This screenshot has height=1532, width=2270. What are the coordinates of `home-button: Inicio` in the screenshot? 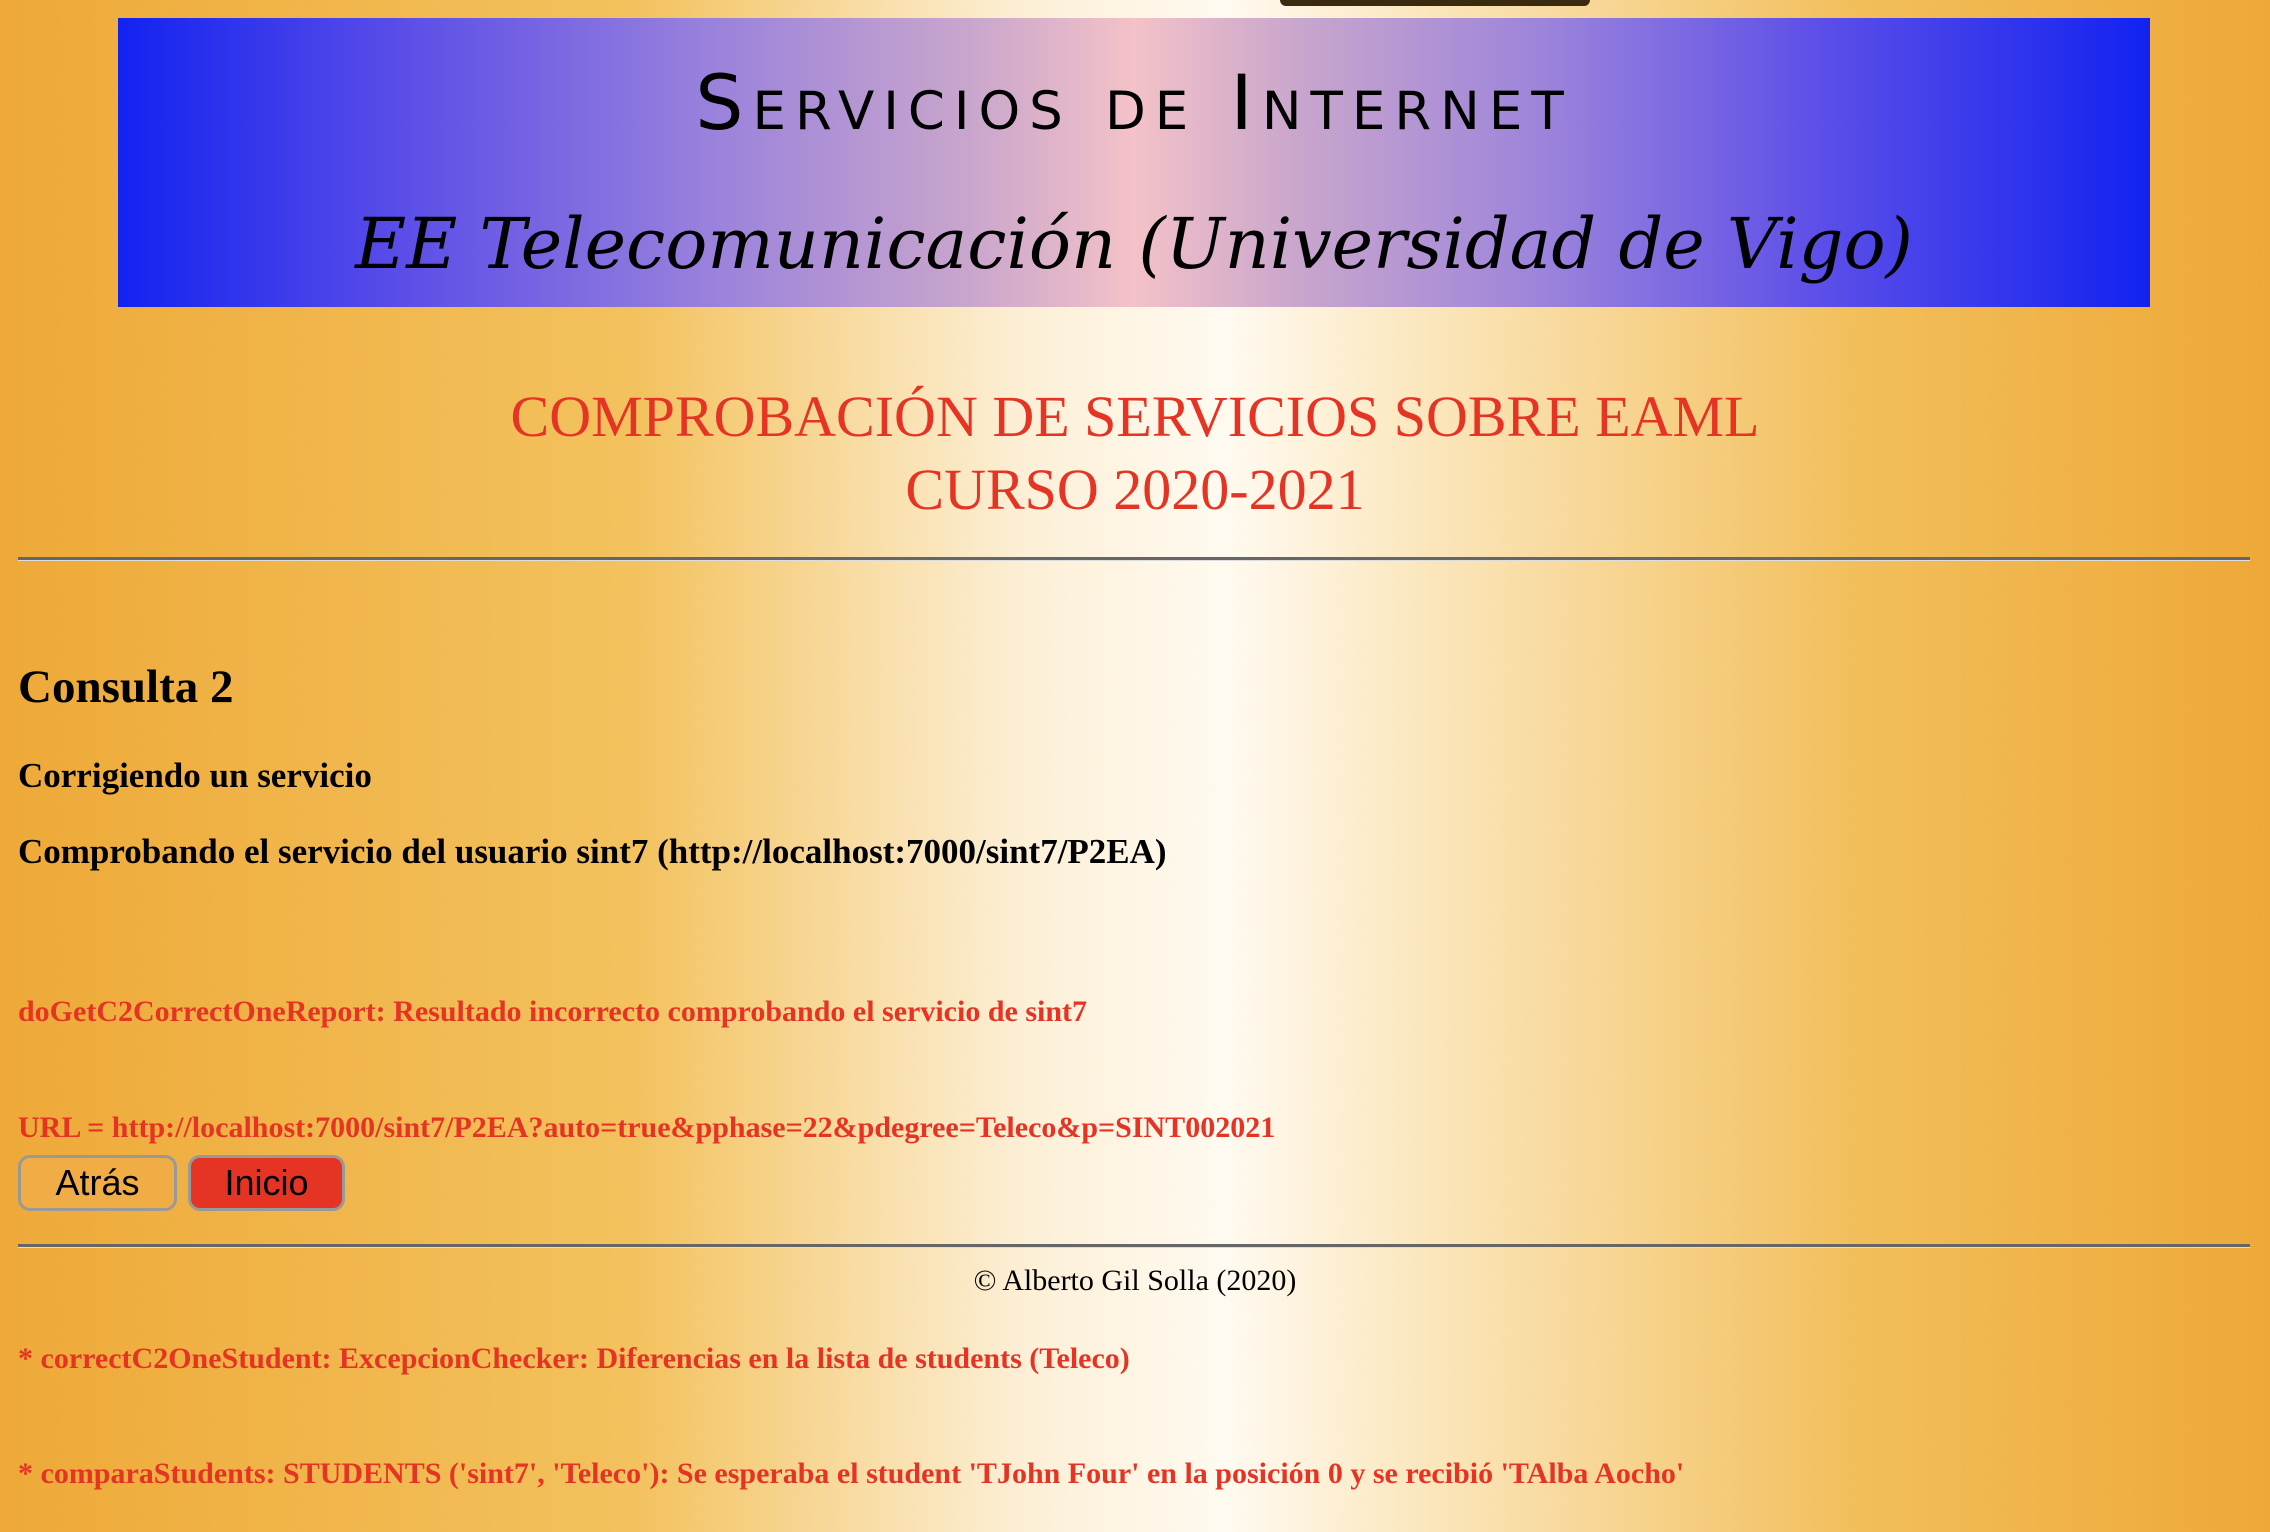 It's located at (266, 1183).